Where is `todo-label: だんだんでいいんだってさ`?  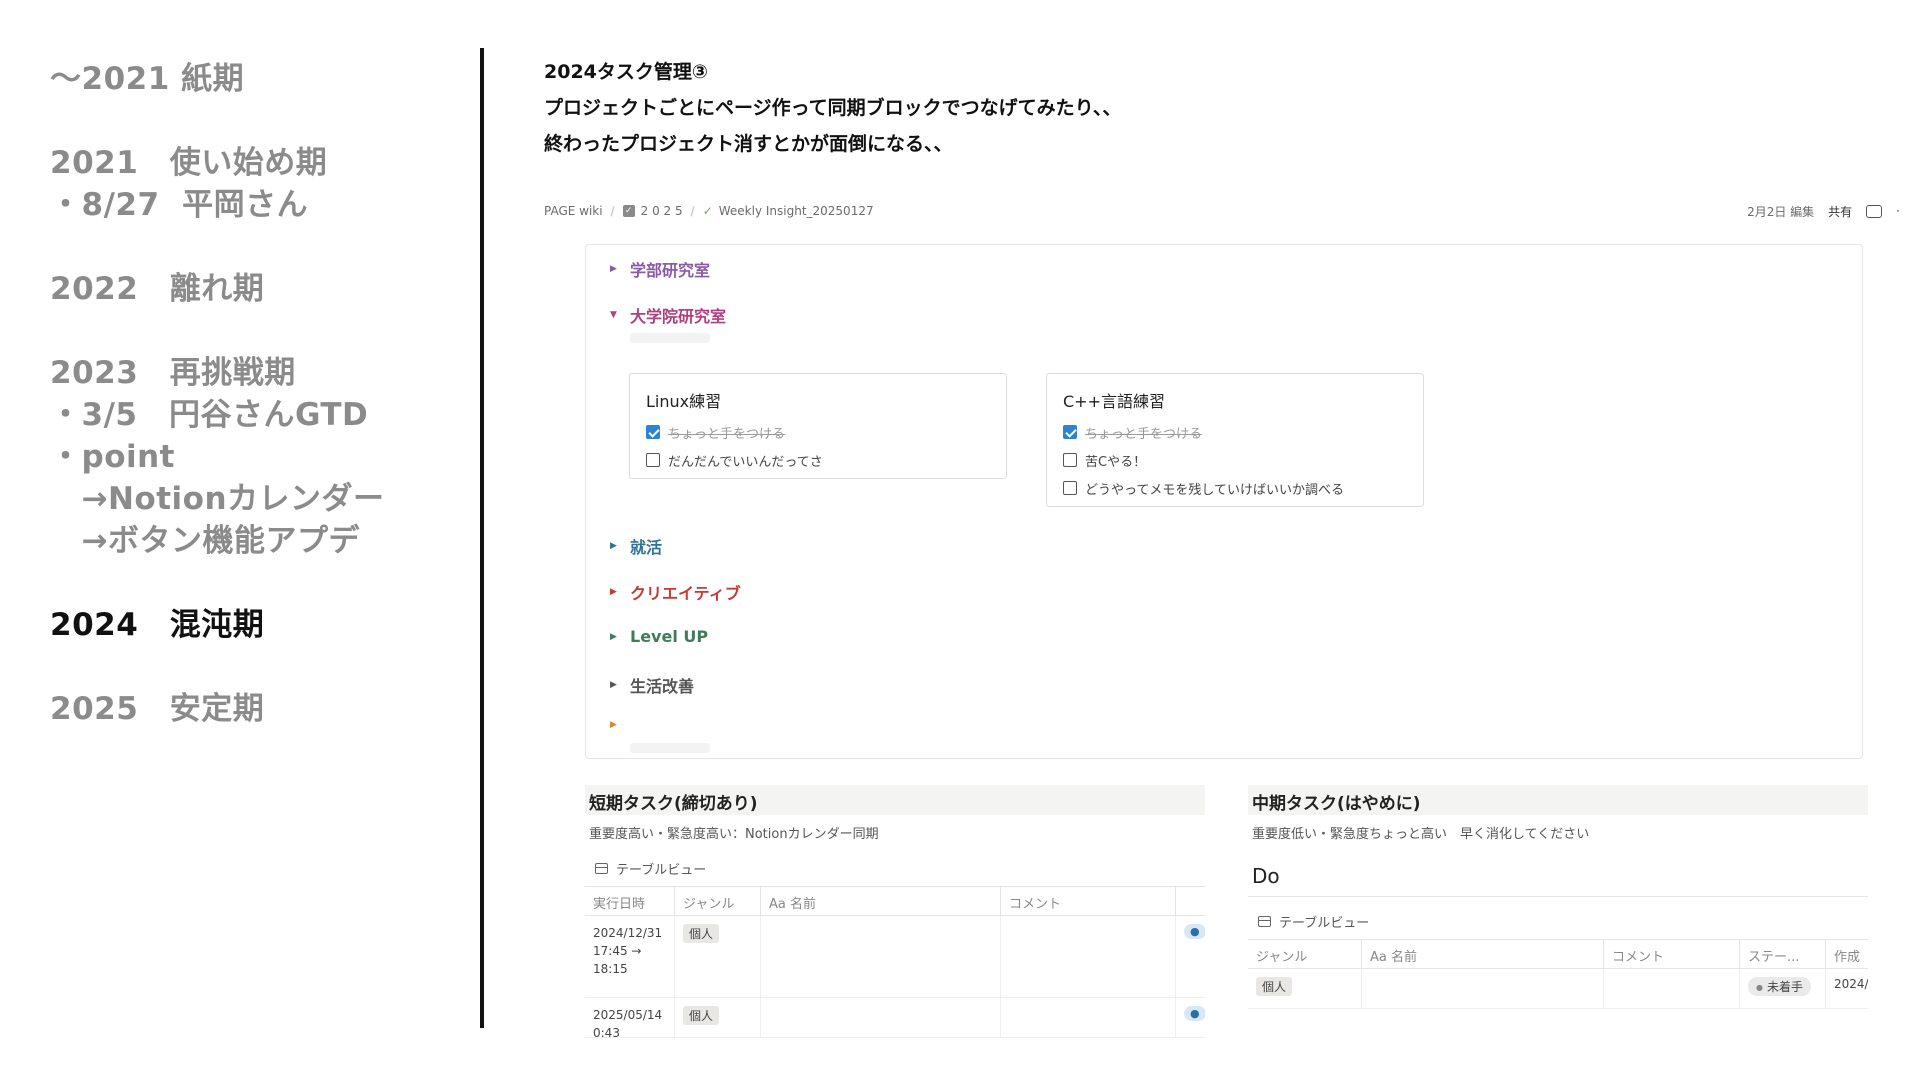
todo-label: だんだんでいいんだってさ is located at coordinates (745, 462).